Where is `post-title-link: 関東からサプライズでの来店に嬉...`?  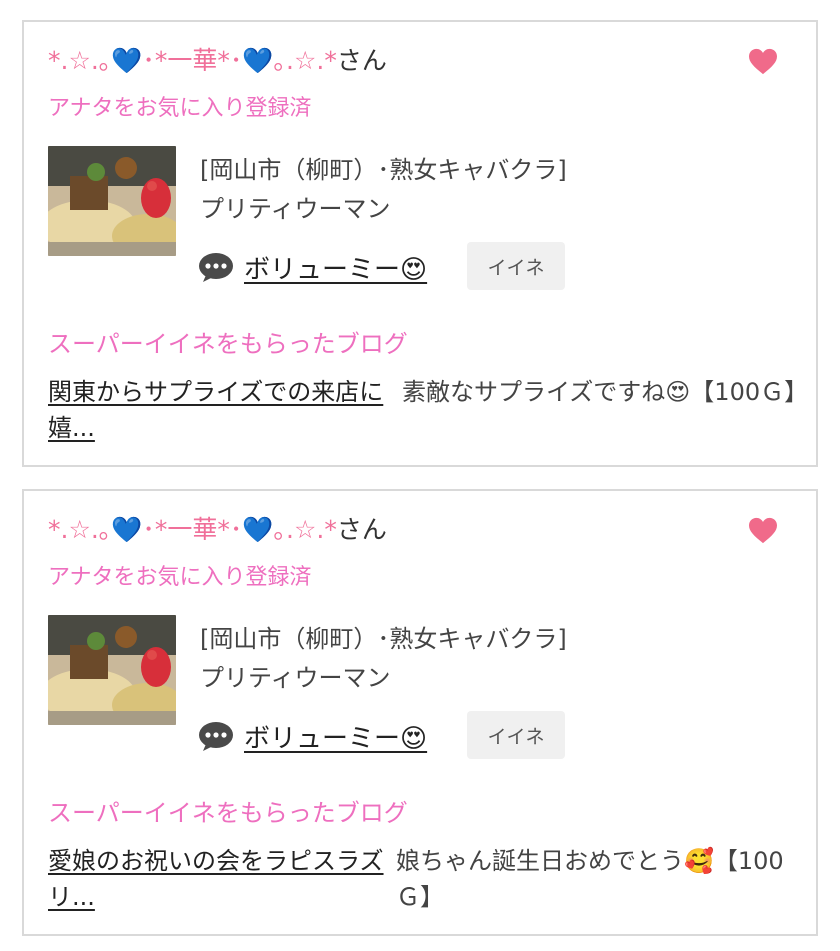
post-title-link: 関東からサプライズでの来店に嬉... is located at coordinates (218, 410).